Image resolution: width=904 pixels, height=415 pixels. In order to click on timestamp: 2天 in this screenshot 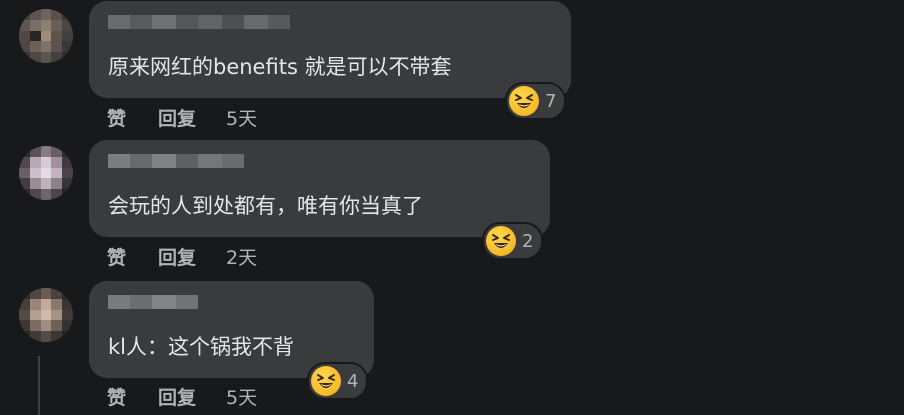, I will do `click(241, 256)`.